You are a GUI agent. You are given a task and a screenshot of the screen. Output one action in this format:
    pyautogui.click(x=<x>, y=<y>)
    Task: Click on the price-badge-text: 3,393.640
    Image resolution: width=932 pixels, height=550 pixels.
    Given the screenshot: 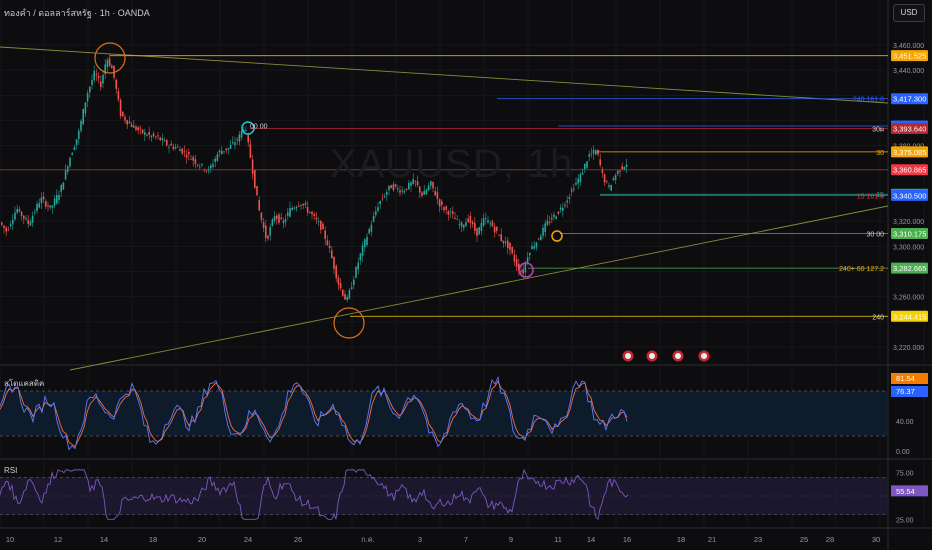 What is the action you would take?
    pyautogui.click(x=909, y=129)
    